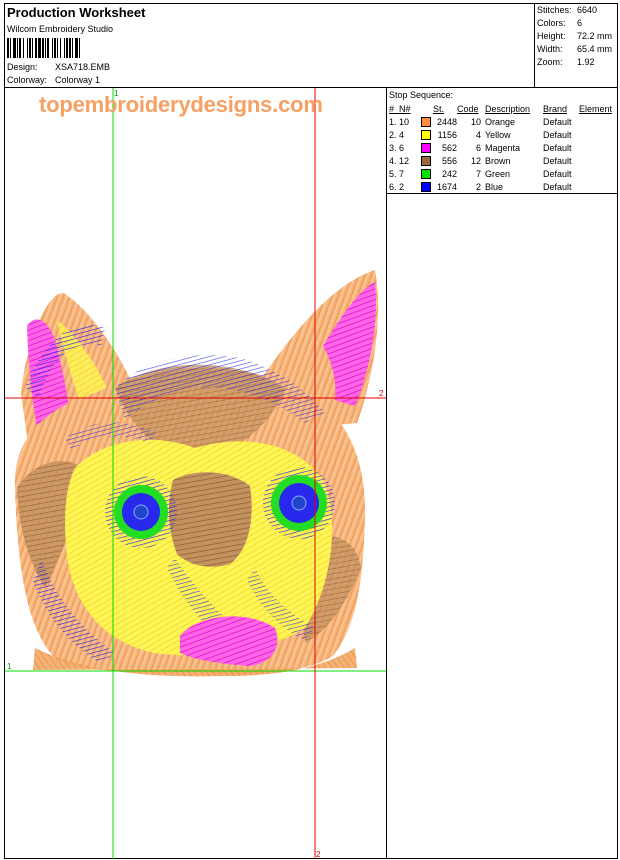  I want to click on thread-code: 6, so click(478, 147).